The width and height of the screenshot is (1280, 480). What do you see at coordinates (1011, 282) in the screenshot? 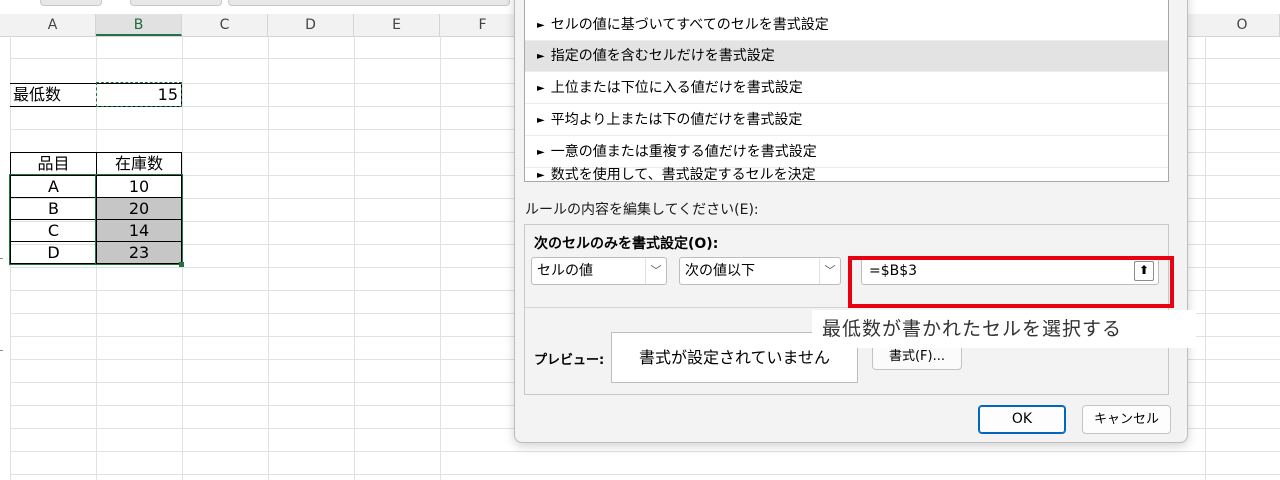
I see `annotation-highlight-box` at bounding box center [1011, 282].